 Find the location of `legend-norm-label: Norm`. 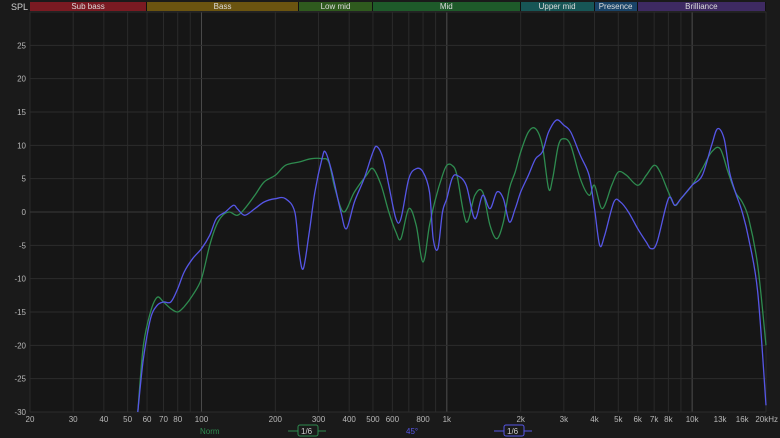

legend-norm-label: Norm is located at coordinates (210, 431).